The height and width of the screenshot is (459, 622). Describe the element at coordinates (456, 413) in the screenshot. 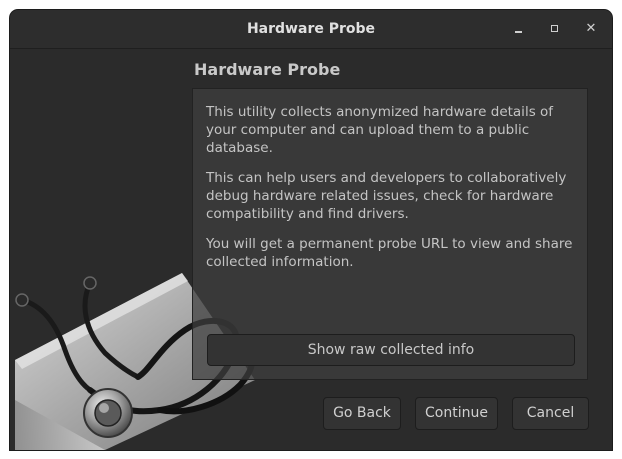

I see `continue-button: Continue` at that location.